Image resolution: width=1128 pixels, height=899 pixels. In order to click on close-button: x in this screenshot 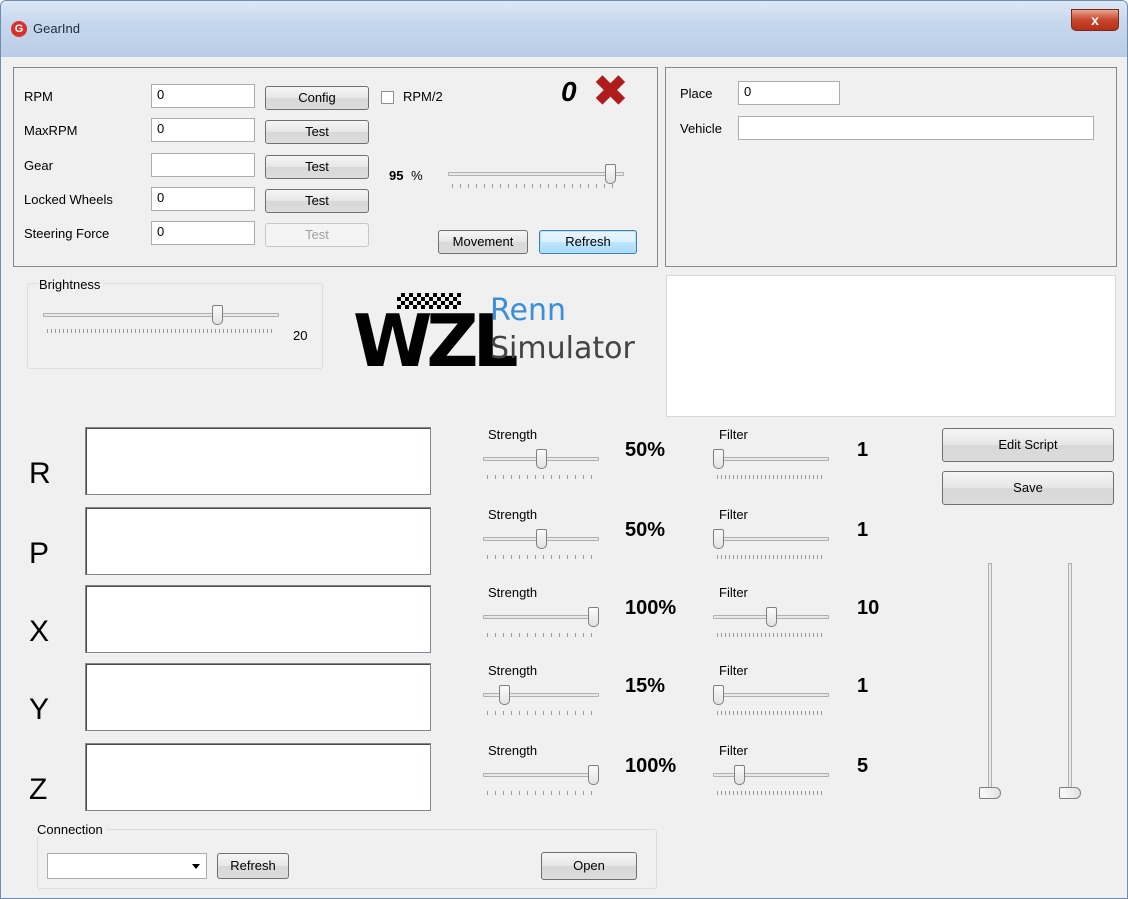, I will do `click(1095, 20)`.